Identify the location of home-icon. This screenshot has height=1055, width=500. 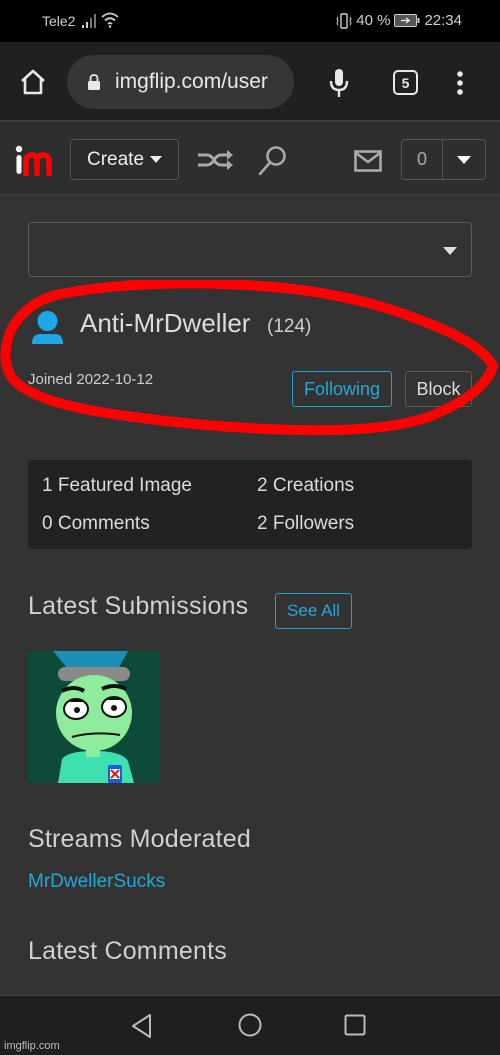
(33, 82).